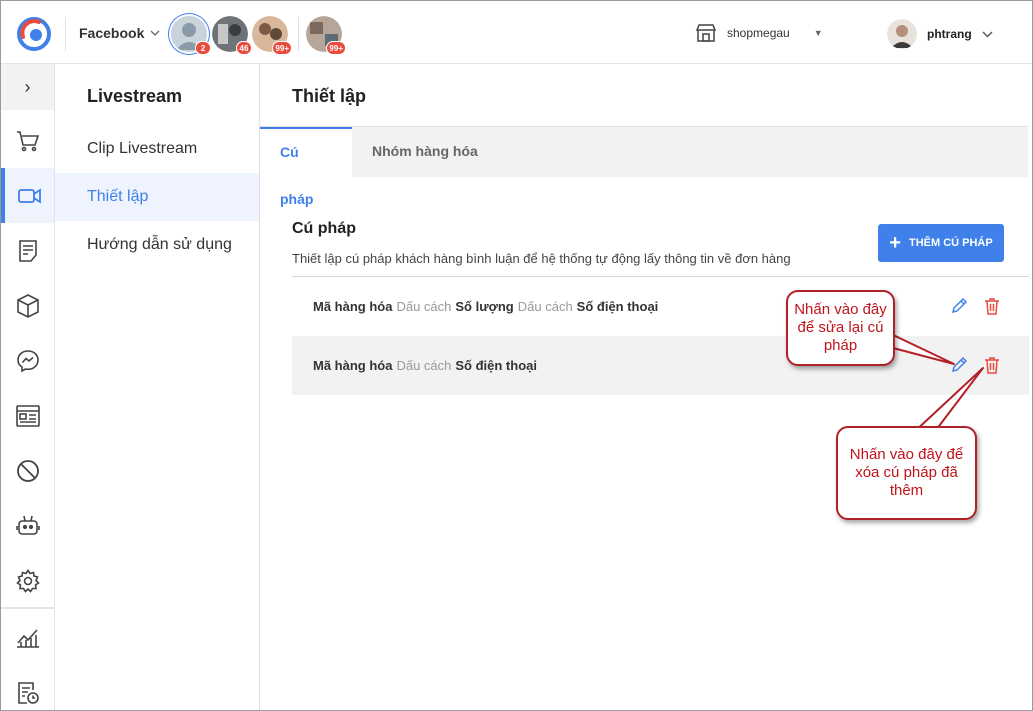  I want to click on delete-hint-callout: Nhấn vào đây để xóa cú pháp đã thêm, so click(906, 473).